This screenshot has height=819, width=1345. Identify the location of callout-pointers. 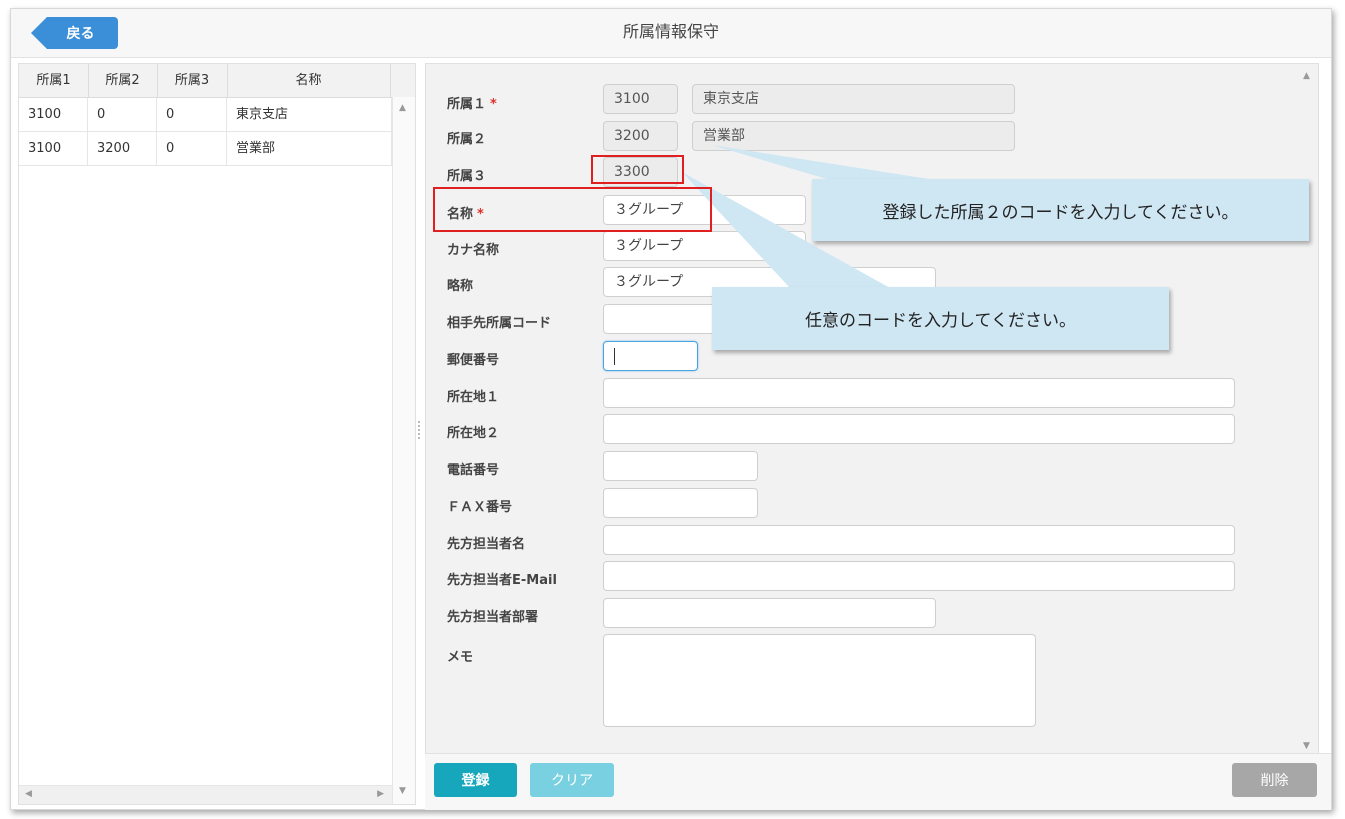
(808, 216).